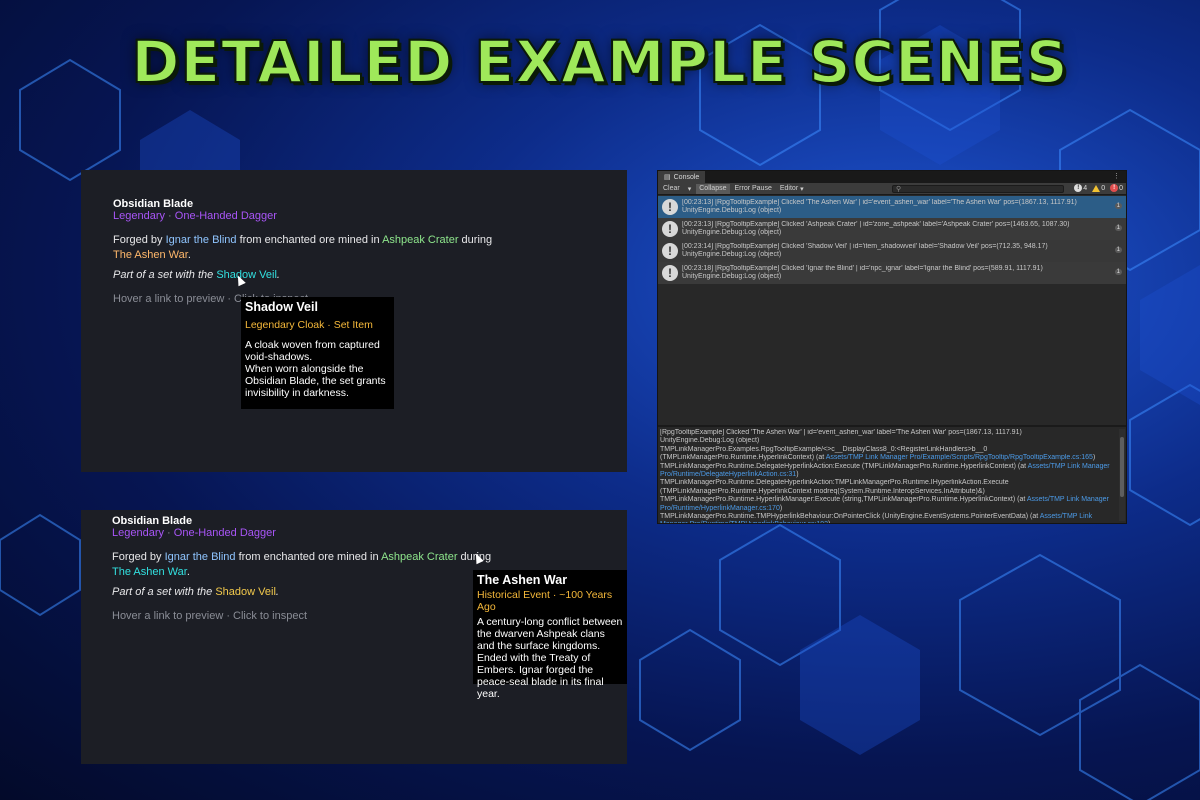 The height and width of the screenshot is (800, 1200). Describe the element at coordinates (899, 189) in the screenshot. I see `search-icon: ⚲` at that location.